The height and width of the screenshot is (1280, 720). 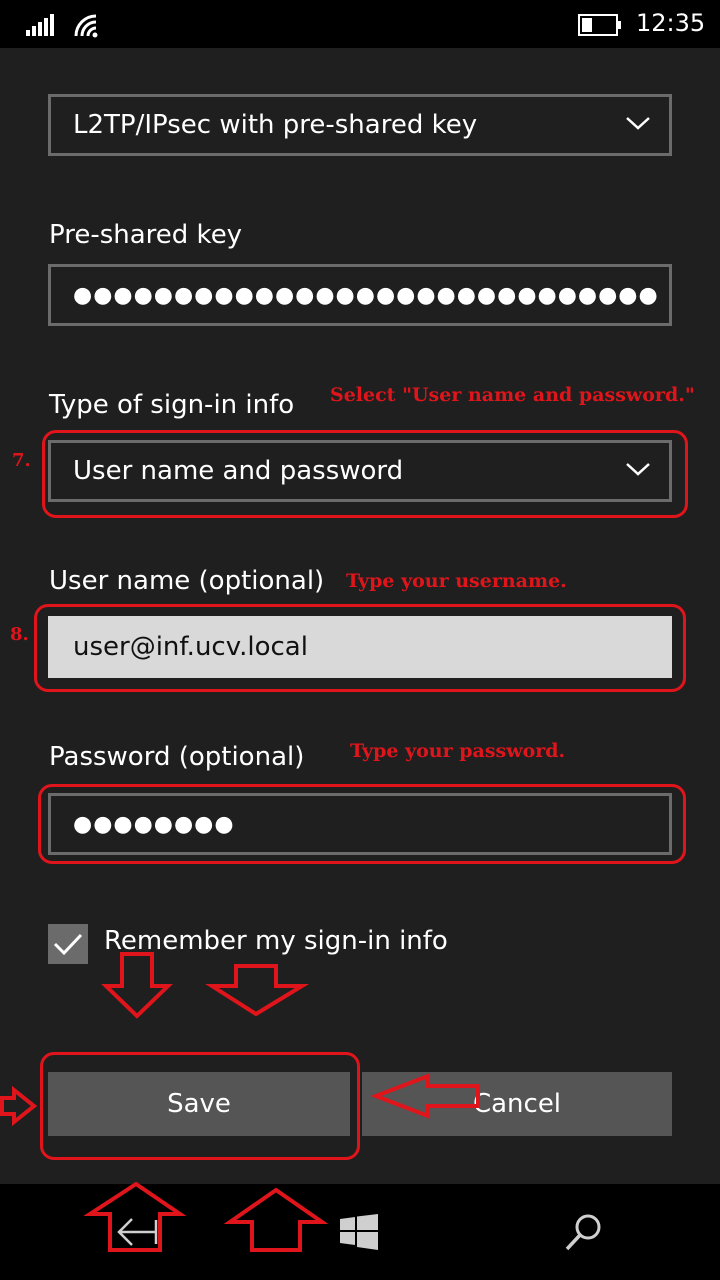 What do you see at coordinates (190, 647) in the screenshot?
I see `username-value: user@inf.ucv.local` at bounding box center [190, 647].